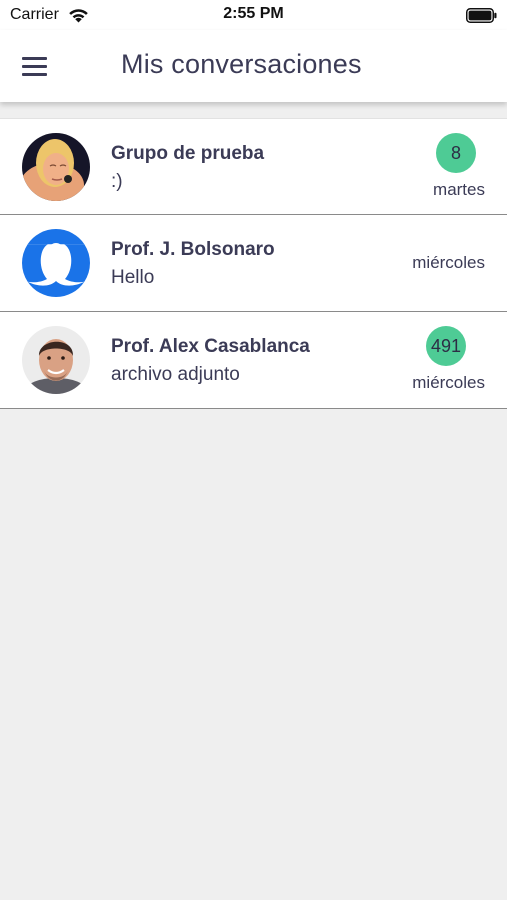 This screenshot has height=900, width=507. What do you see at coordinates (446, 346) in the screenshot?
I see `unread-badge: 491` at bounding box center [446, 346].